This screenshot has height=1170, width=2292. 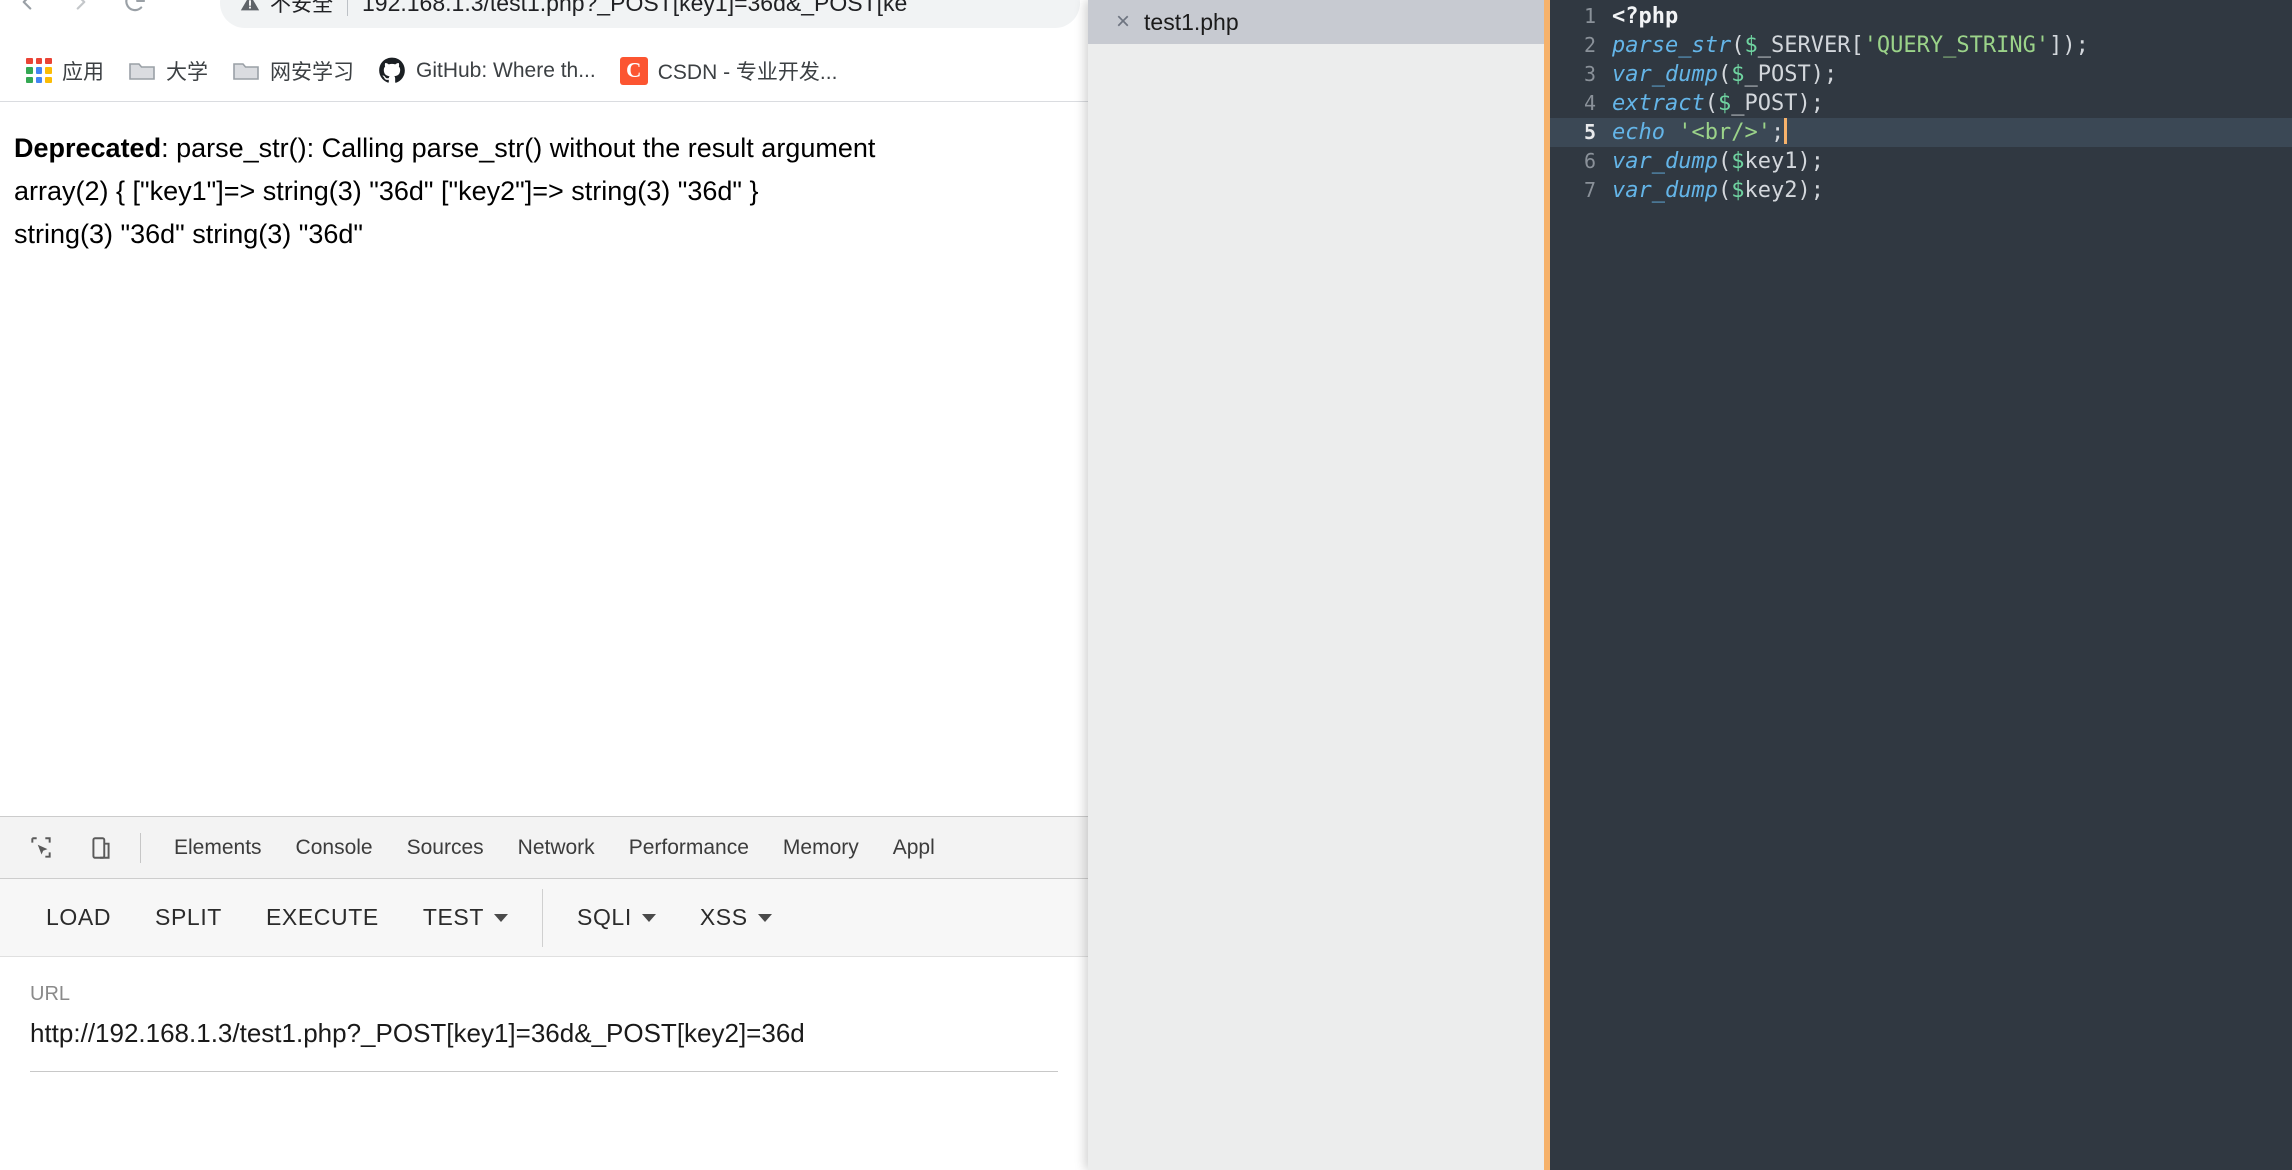 I want to click on execute-label: EXECUTE, so click(x=322, y=917).